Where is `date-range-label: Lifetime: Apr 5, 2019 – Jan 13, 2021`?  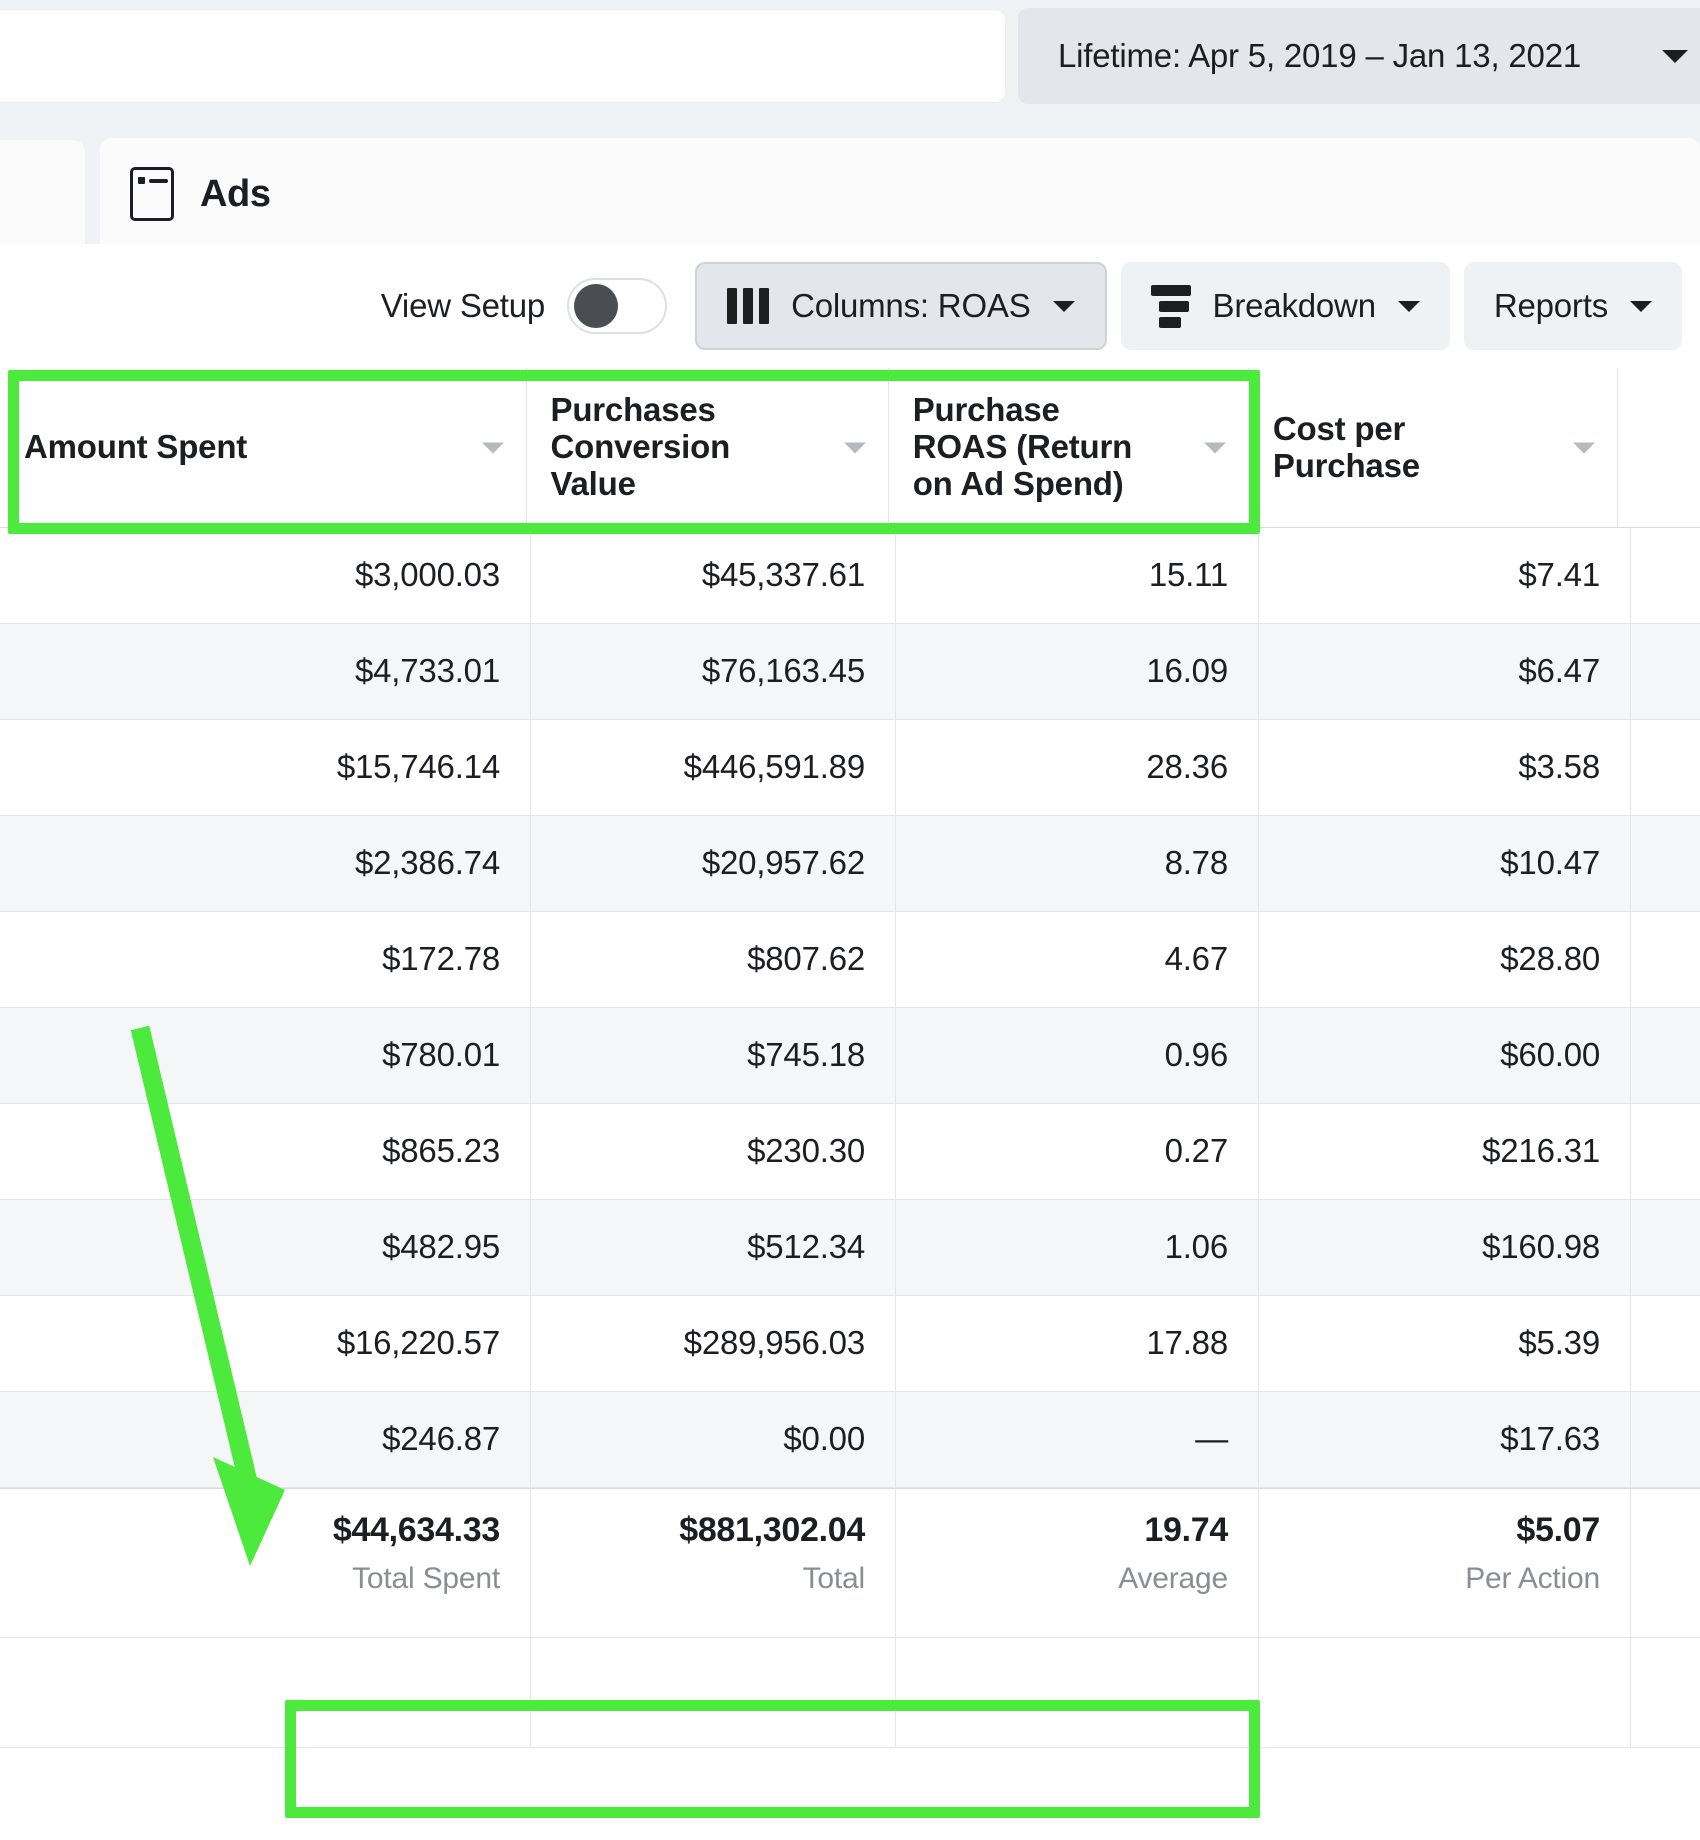 date-range-label: Lifetime: Apr 5, 2019 – Jan 13, 2021 is located at coordinates (1320, 55).